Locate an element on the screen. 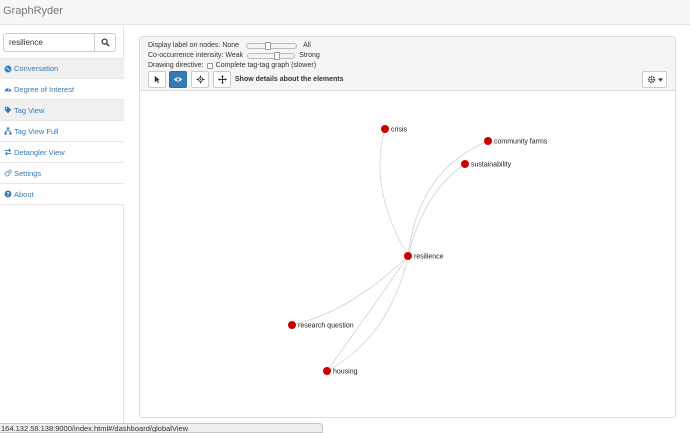 The image size is (690, 433). sidebar-item-settings: Settings is located at coordinates (62, 173).